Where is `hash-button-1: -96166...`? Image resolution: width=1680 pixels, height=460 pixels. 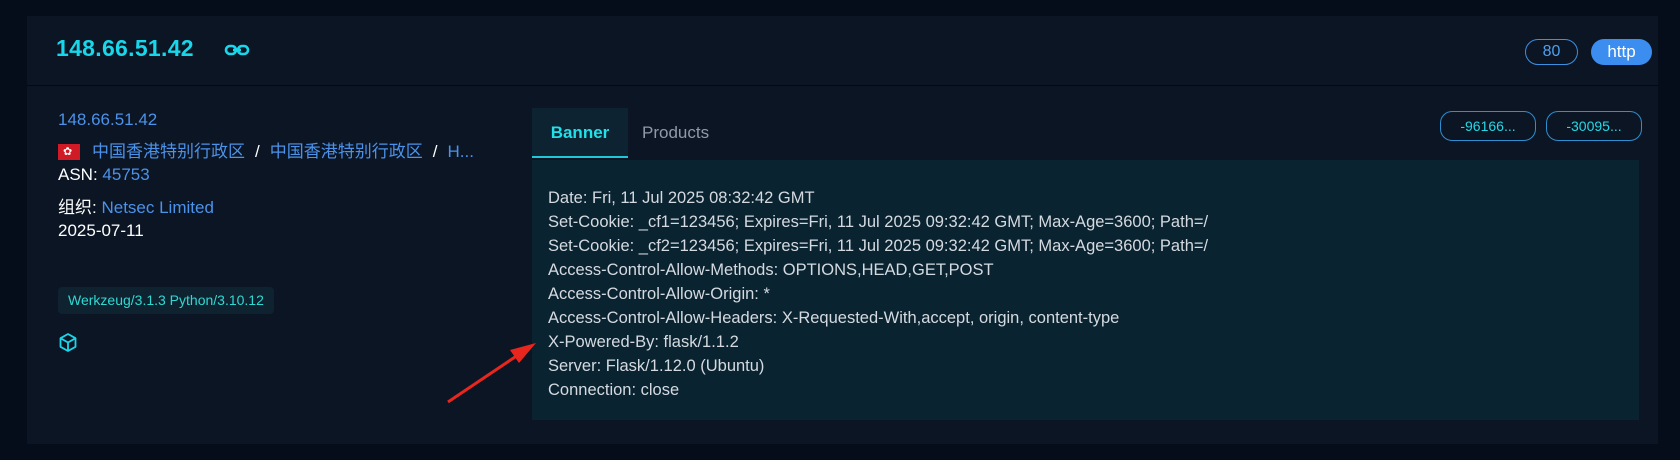 hash-button-1: -96166... is located at coordinates (1488, 126).